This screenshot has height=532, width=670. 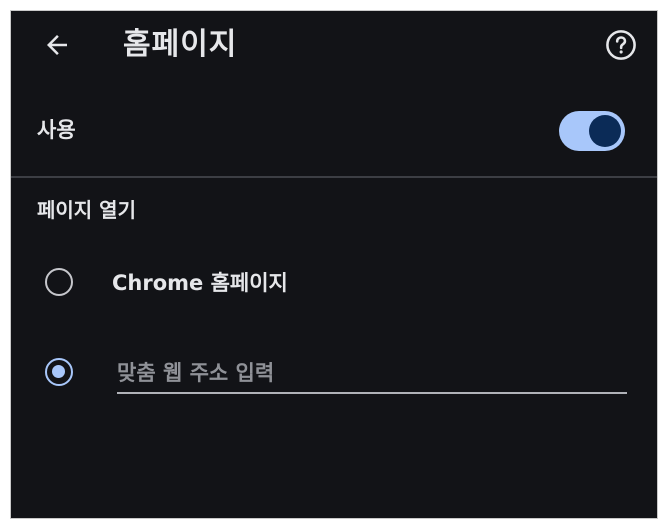 I want to click on arrow-left-icon, so click(x=57, y=45).